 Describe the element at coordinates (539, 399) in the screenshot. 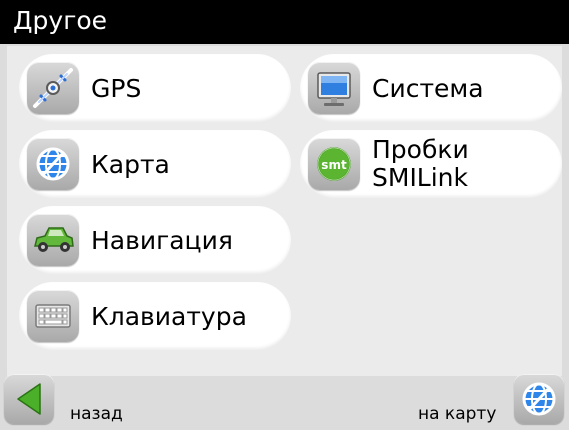

I see `to-map-button` at that location.